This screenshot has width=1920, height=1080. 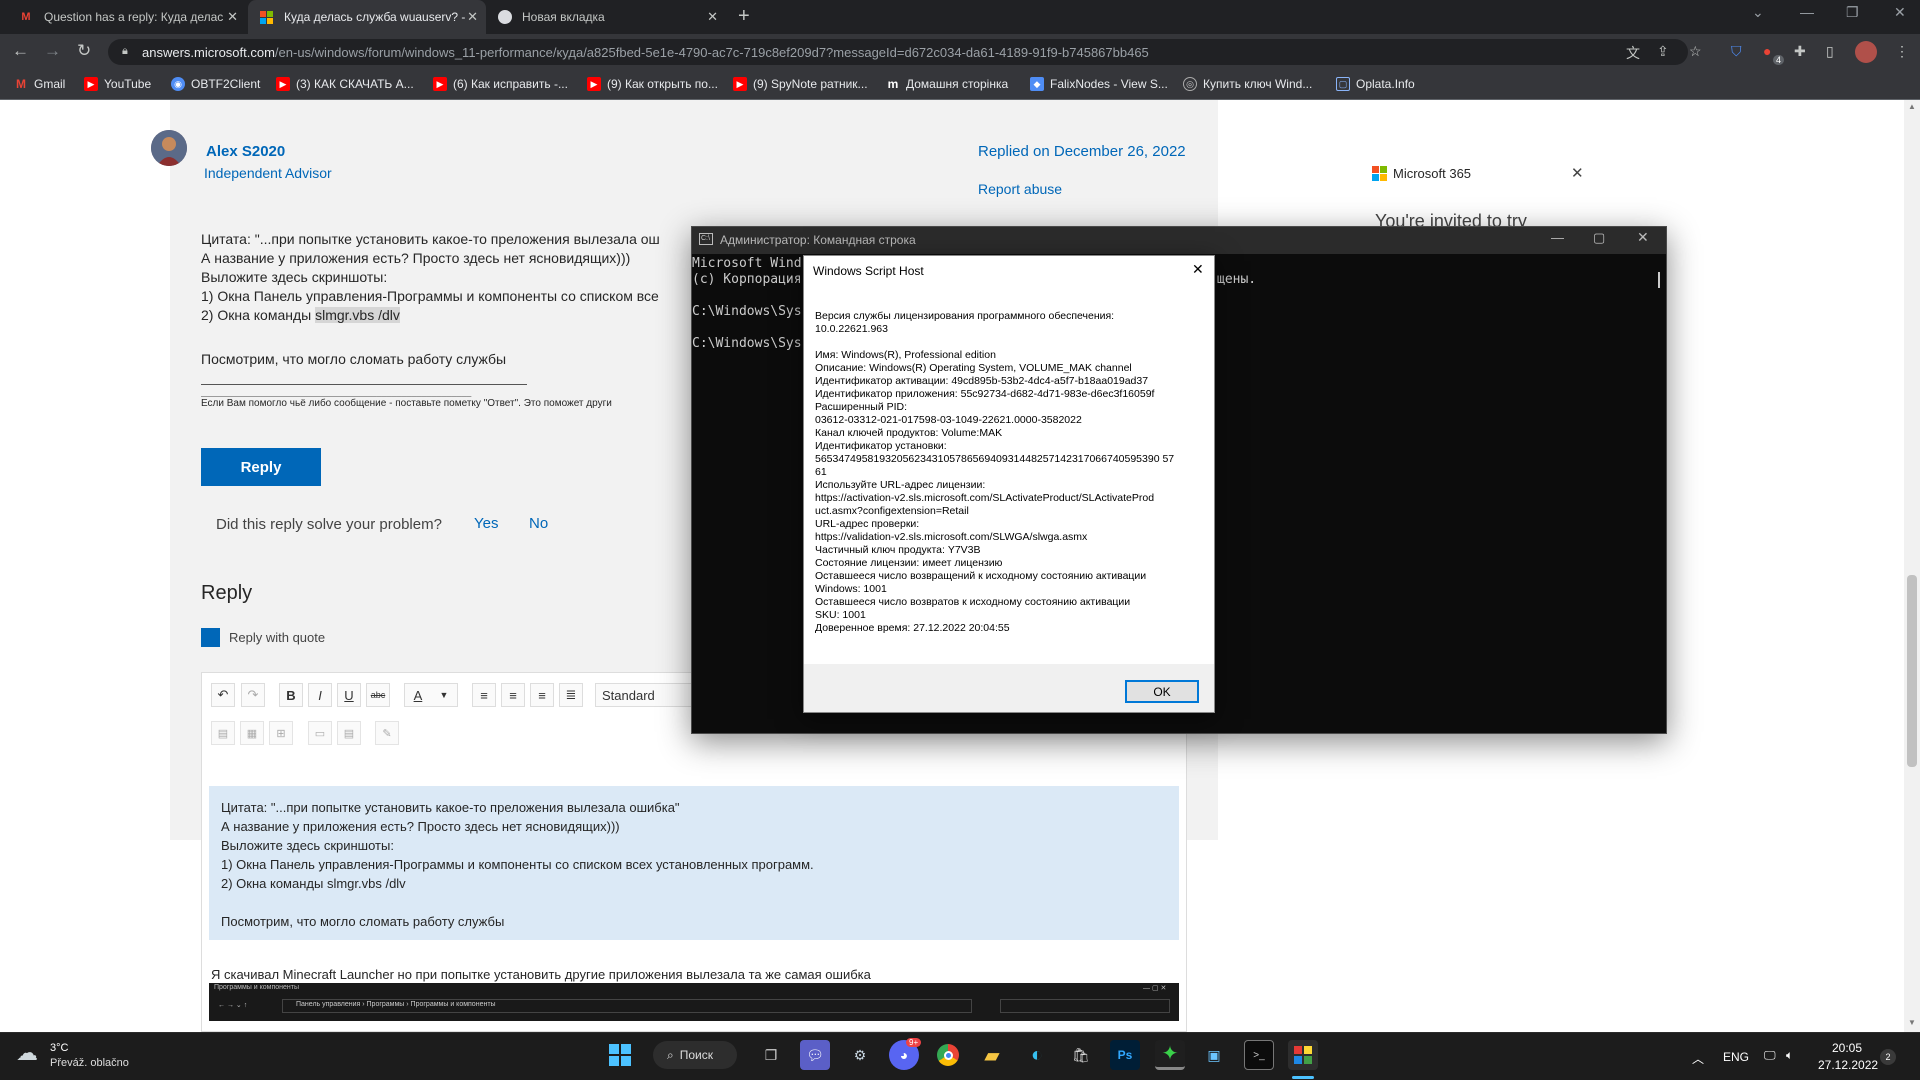 What do you see at coordinates (1900, 12) in the screenshot?
I see `close-window-button: ✕` at bounding box center [1900, 12].